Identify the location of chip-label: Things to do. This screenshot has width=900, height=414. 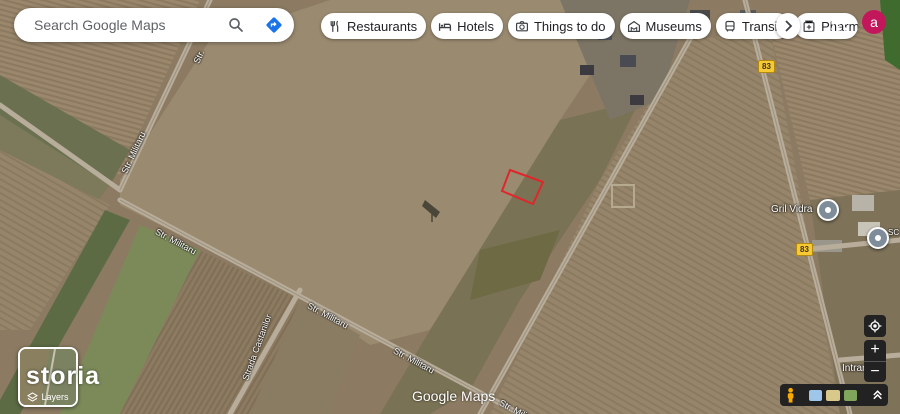
(569, 26).